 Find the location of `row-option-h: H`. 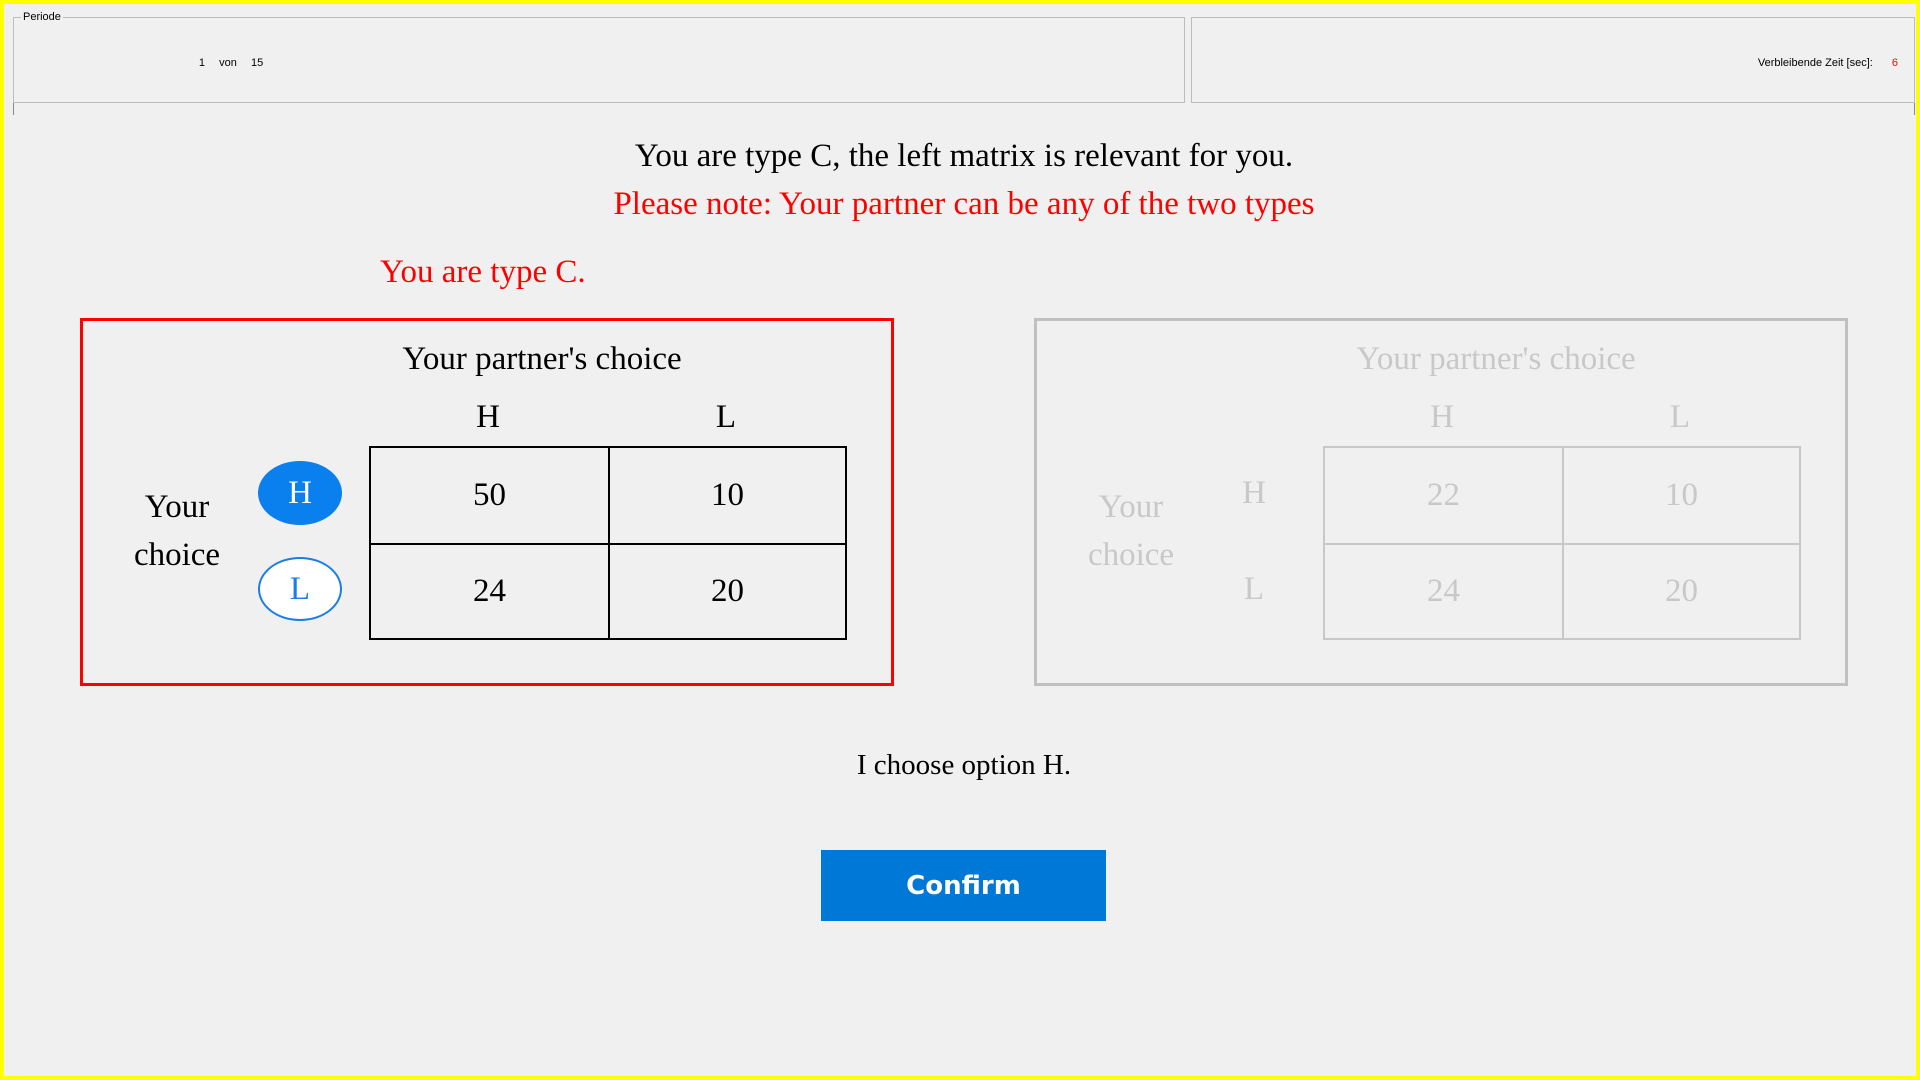

row-option-h: H is located at coordinates (1254, 492).